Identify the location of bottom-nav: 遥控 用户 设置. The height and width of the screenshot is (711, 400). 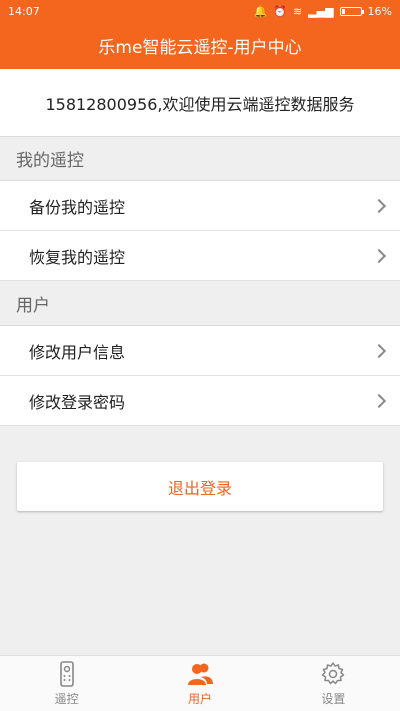
(200, 683).